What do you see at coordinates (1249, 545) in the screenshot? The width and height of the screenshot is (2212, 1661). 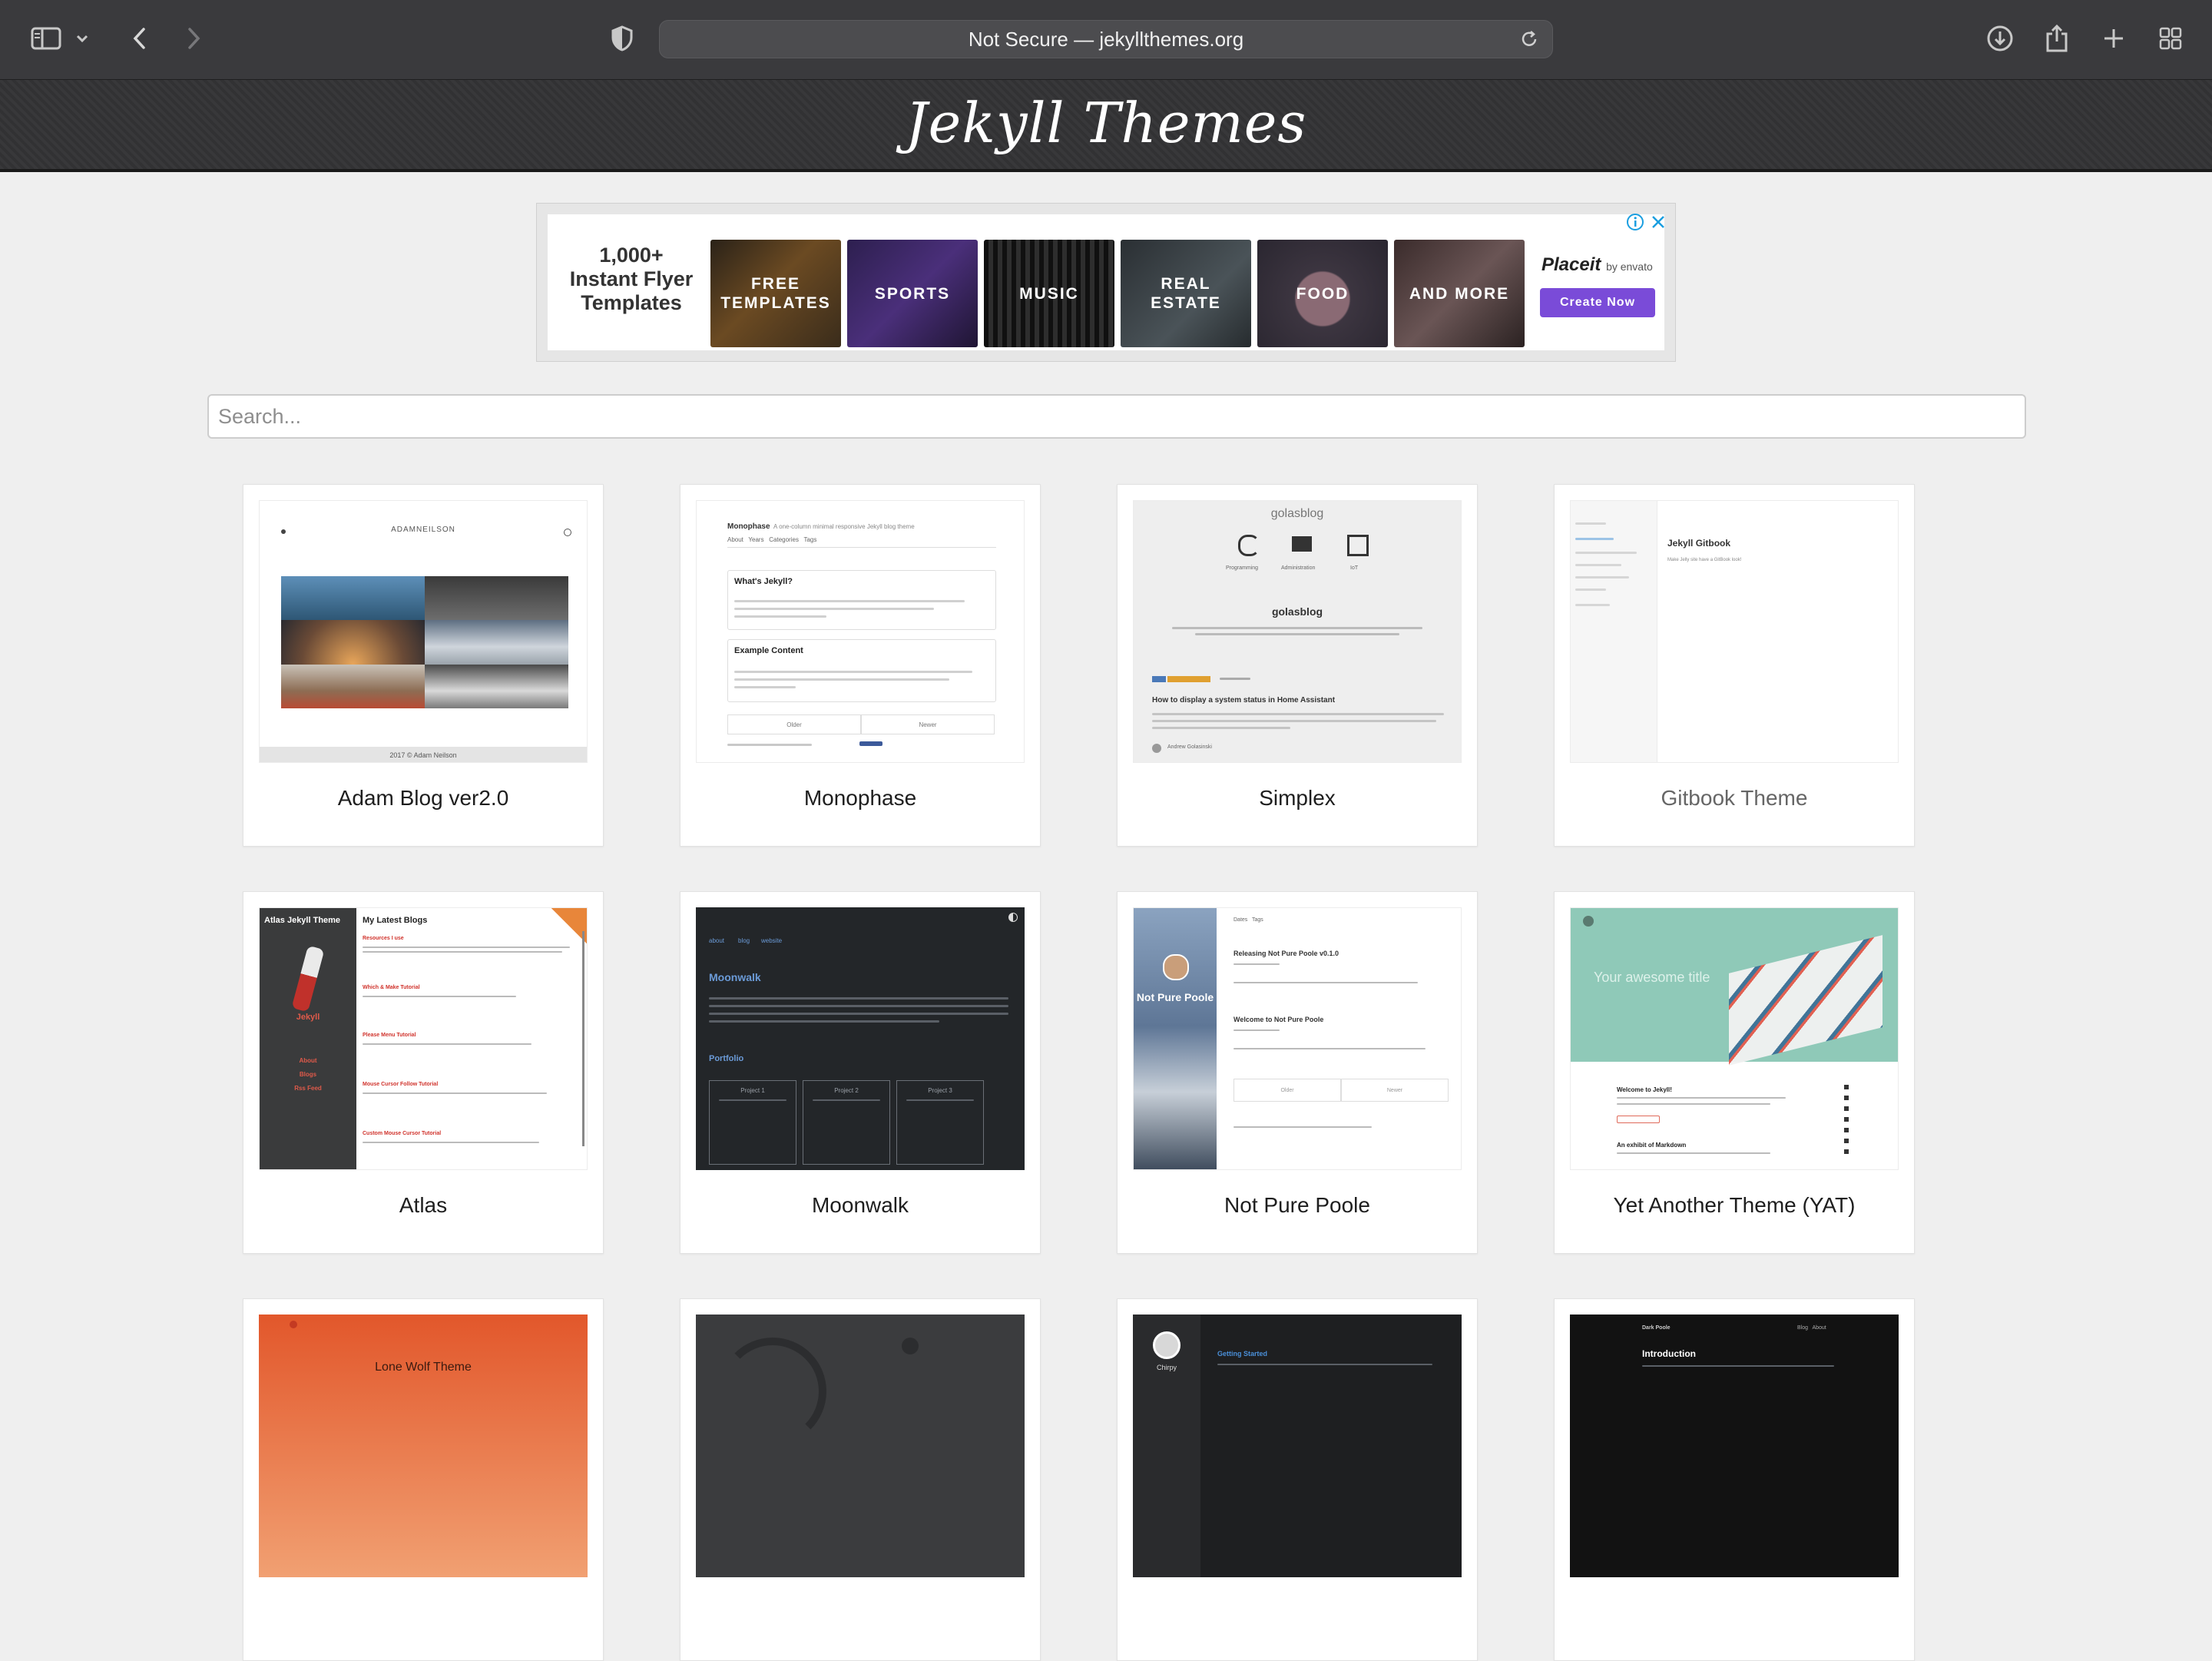 I see `programming-icon` at bounding box center [1249, 545].